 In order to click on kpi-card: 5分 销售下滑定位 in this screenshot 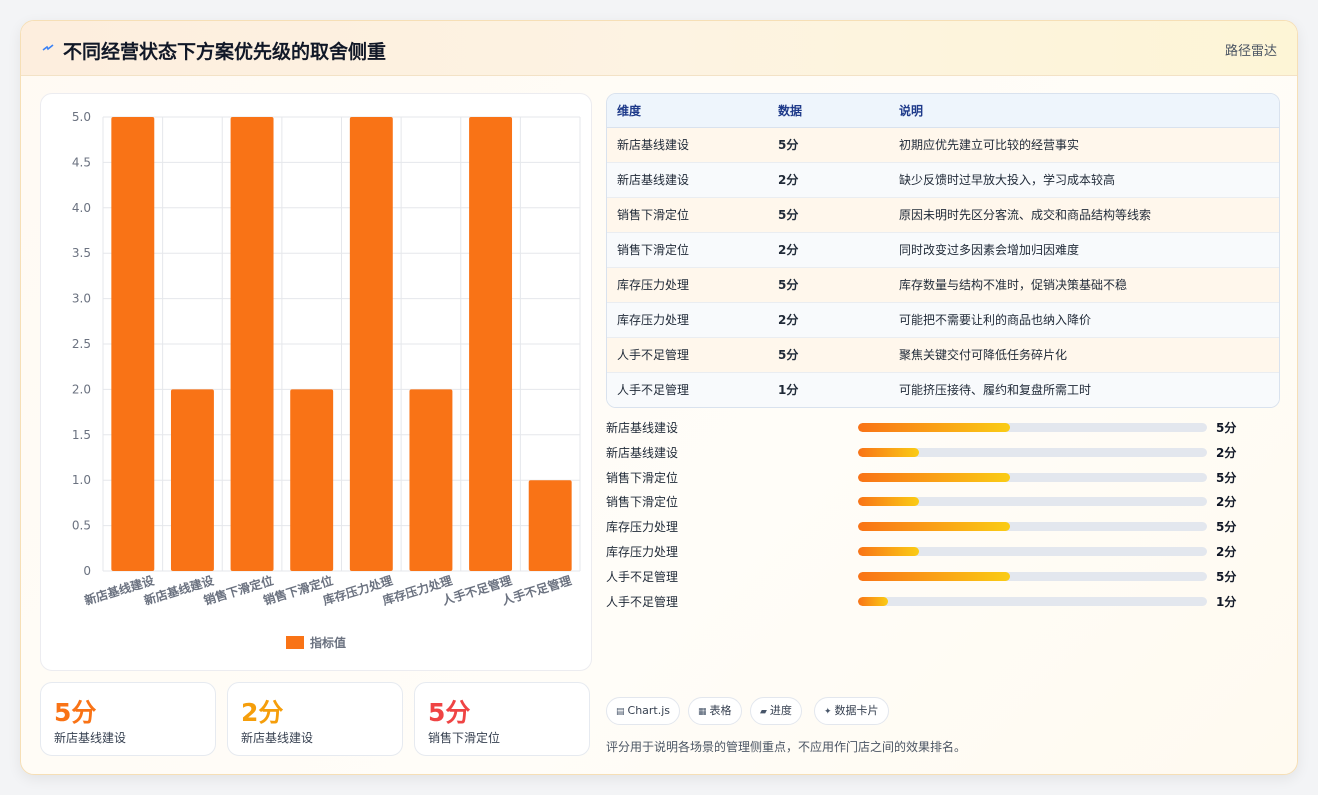, I will do `click(502, 719)`.